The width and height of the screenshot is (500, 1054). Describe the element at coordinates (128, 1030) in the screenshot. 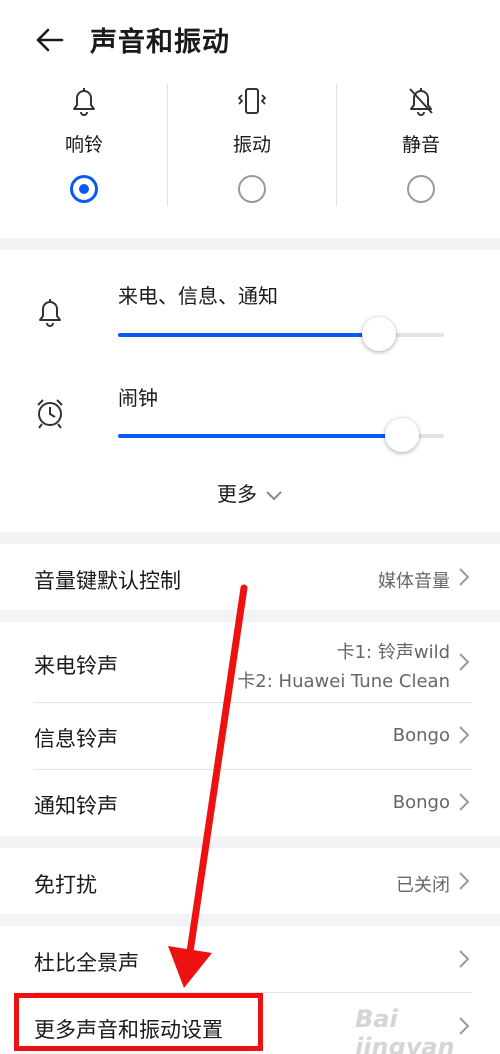

I see `more-settings-label: 更多声音和振动设置` at that location.